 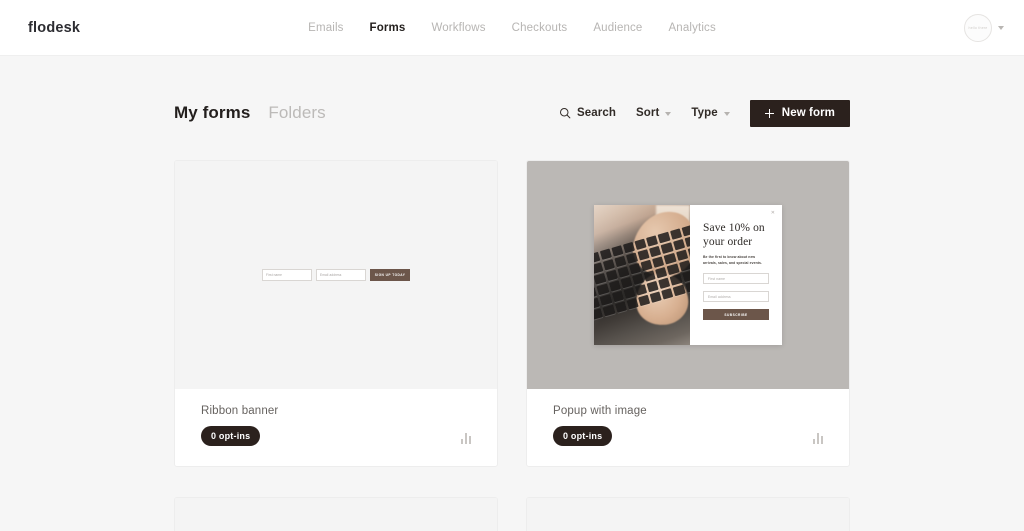 I want to click on form-title: Ribbon banner, so click(x=240, y=411).